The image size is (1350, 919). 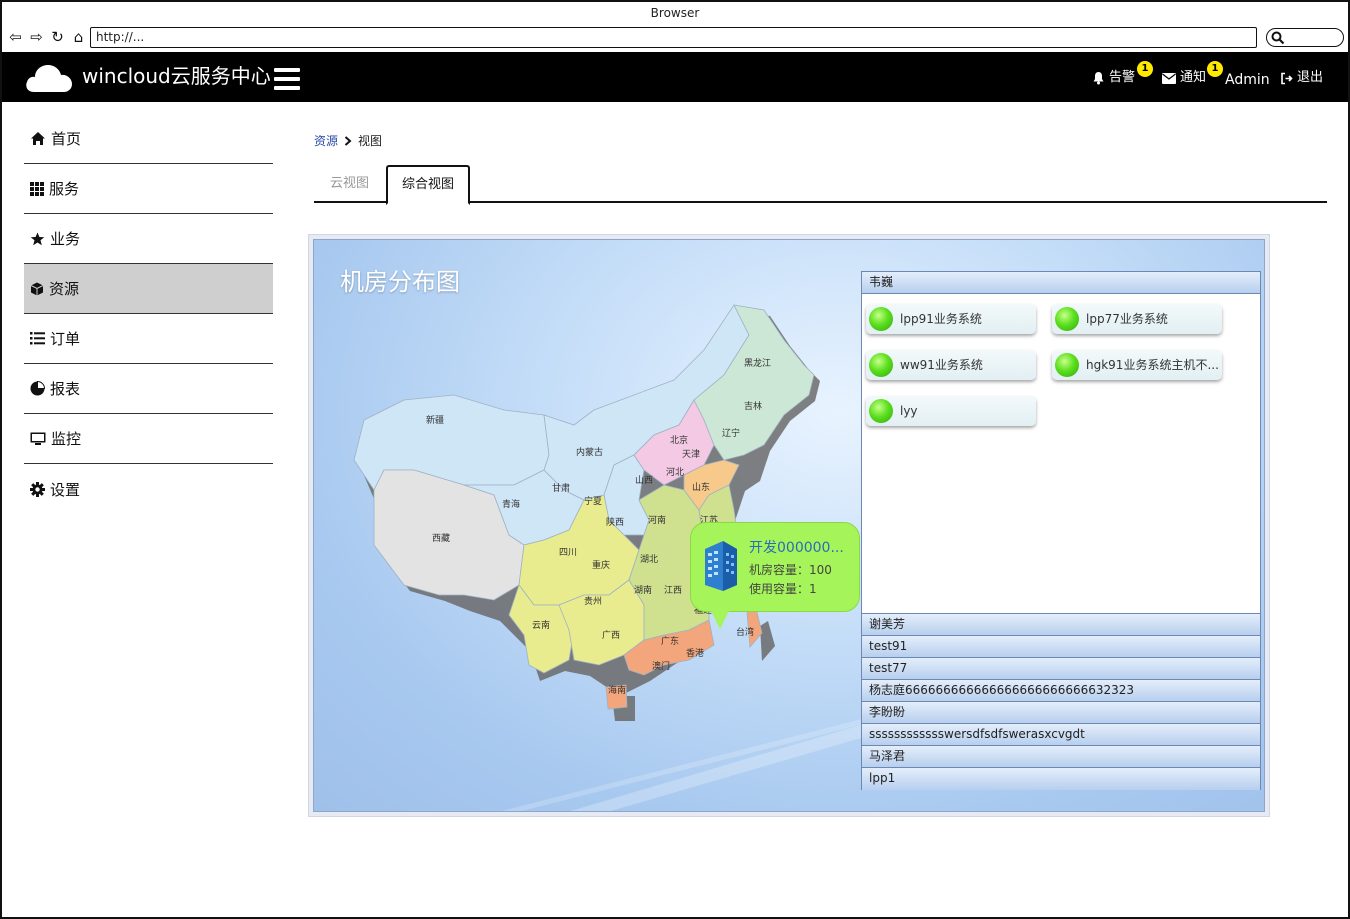 What do you see at coordinates (287, 79) in the screenshot?
I see `menu-toggle-icon` at bounding box center [287, 79].